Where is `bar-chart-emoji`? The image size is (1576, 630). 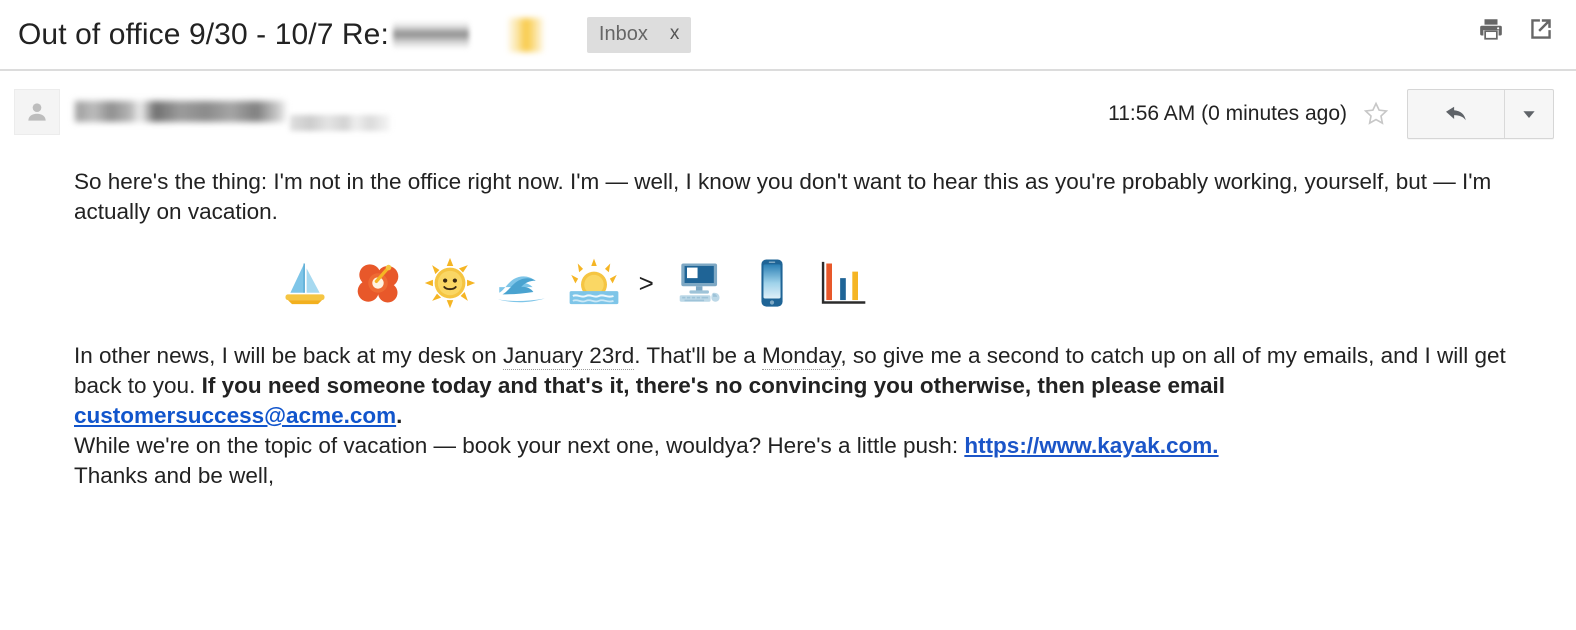
bar-chart-emoji is located at coordinates (845, 282).